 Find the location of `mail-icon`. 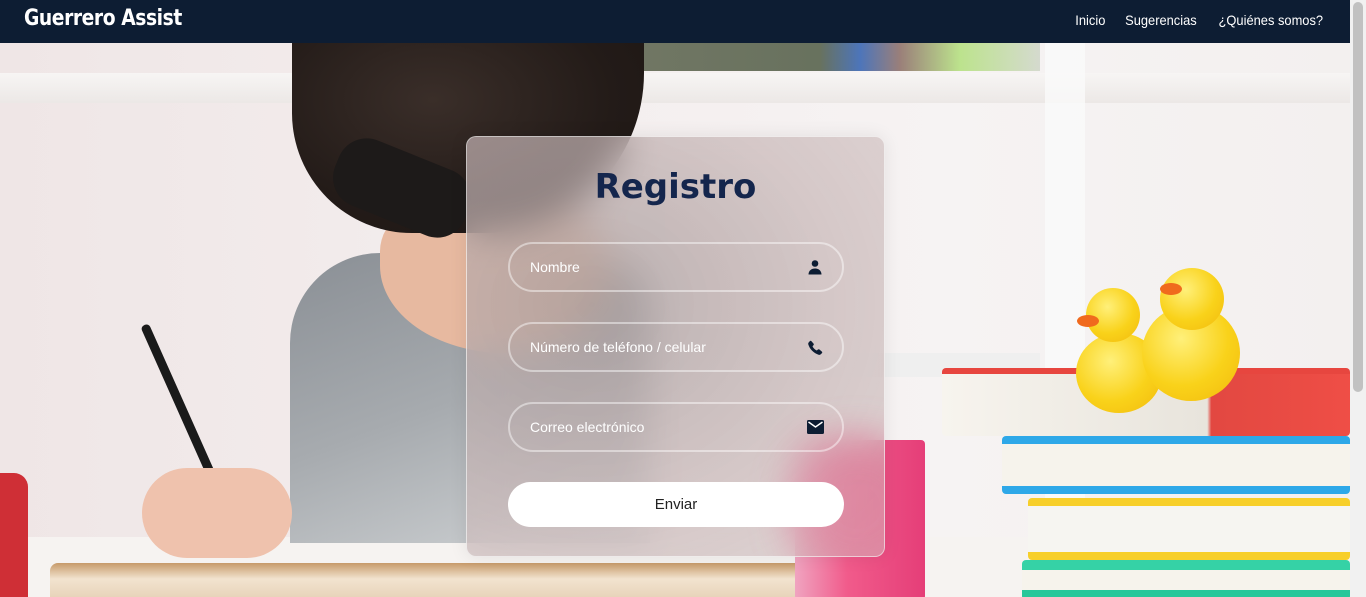

mail-icon is located at coordinates (815, 427).